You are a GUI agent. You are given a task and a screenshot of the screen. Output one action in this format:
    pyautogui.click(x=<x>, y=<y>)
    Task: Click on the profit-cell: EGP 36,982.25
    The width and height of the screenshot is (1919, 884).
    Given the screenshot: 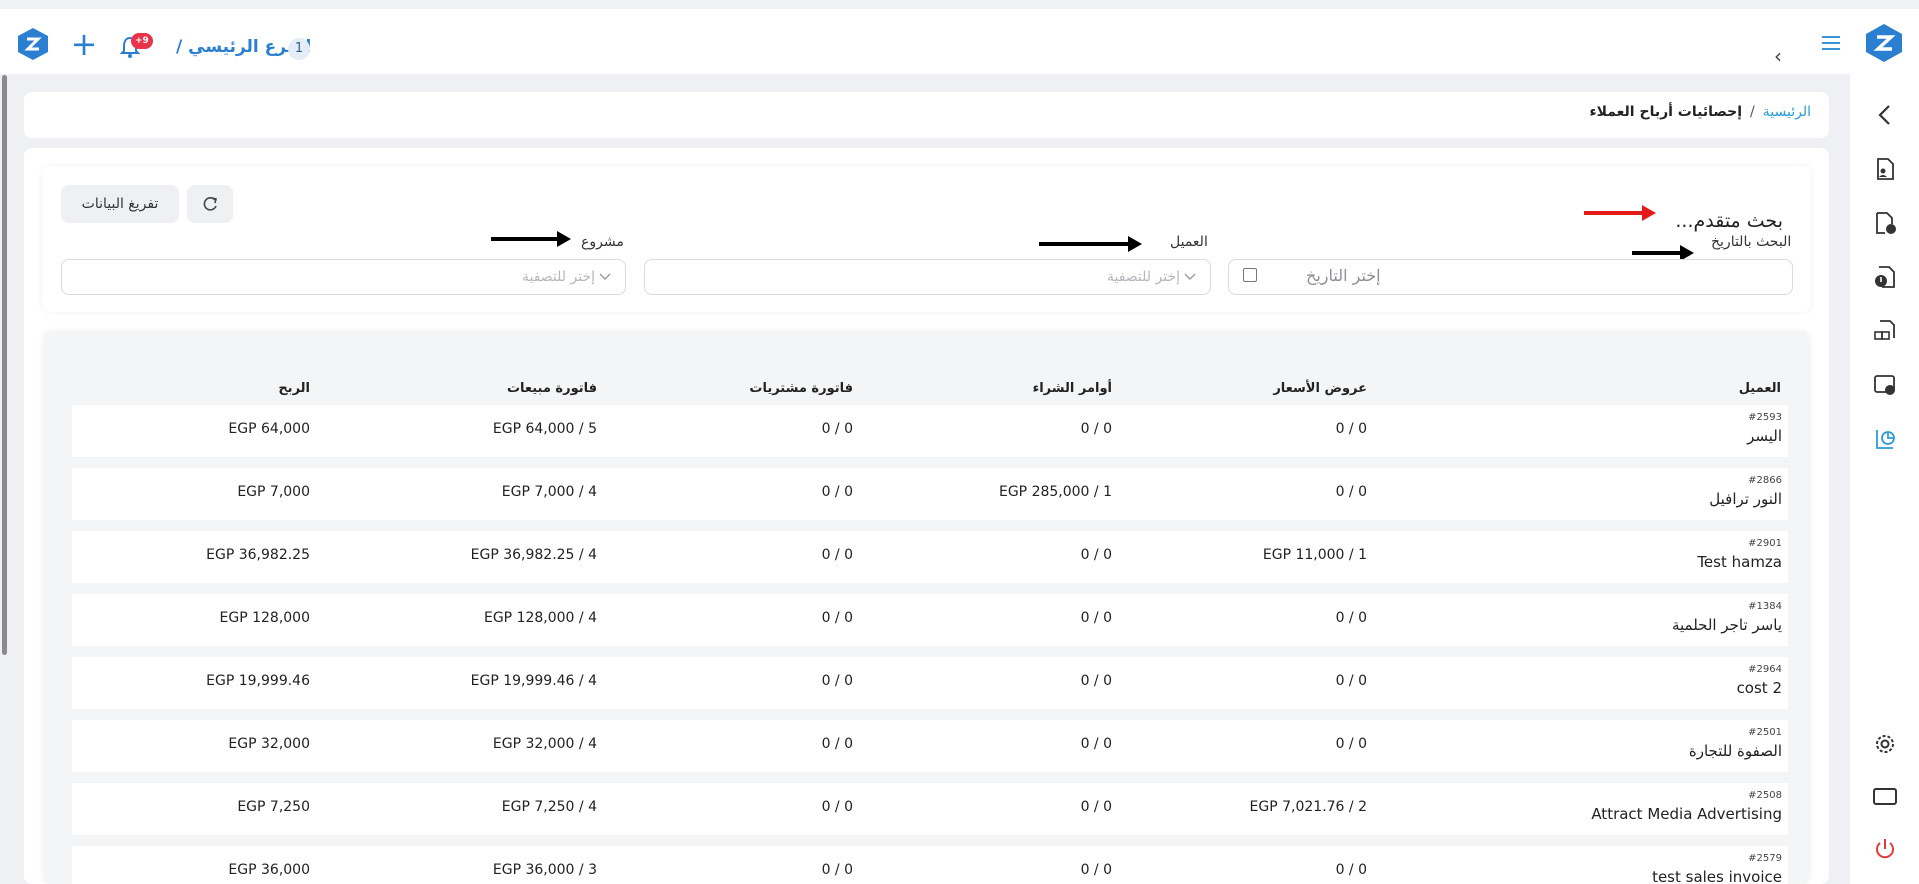 What is the action you would take?
    pyautogui.click(x=258, y=555)
    